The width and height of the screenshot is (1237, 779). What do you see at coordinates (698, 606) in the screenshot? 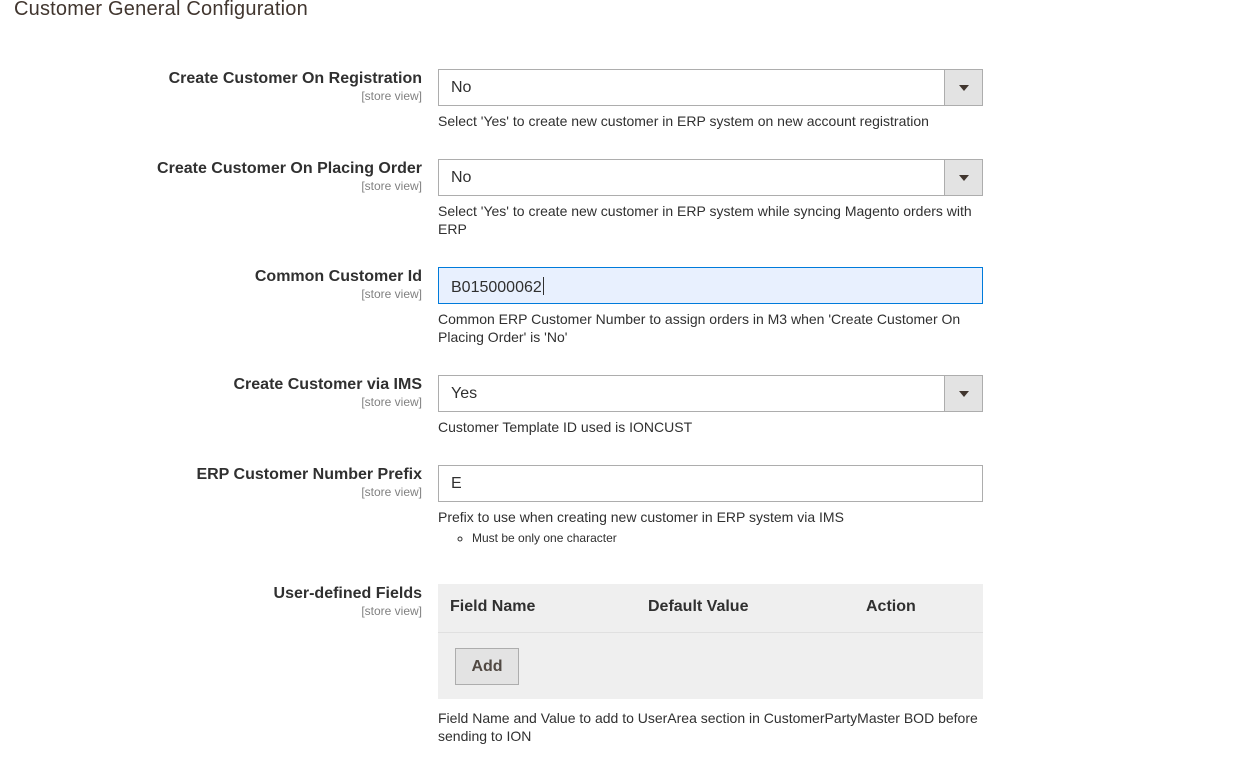
I see `column-header-default-value: Default Value` at bounding box center [698, 606].